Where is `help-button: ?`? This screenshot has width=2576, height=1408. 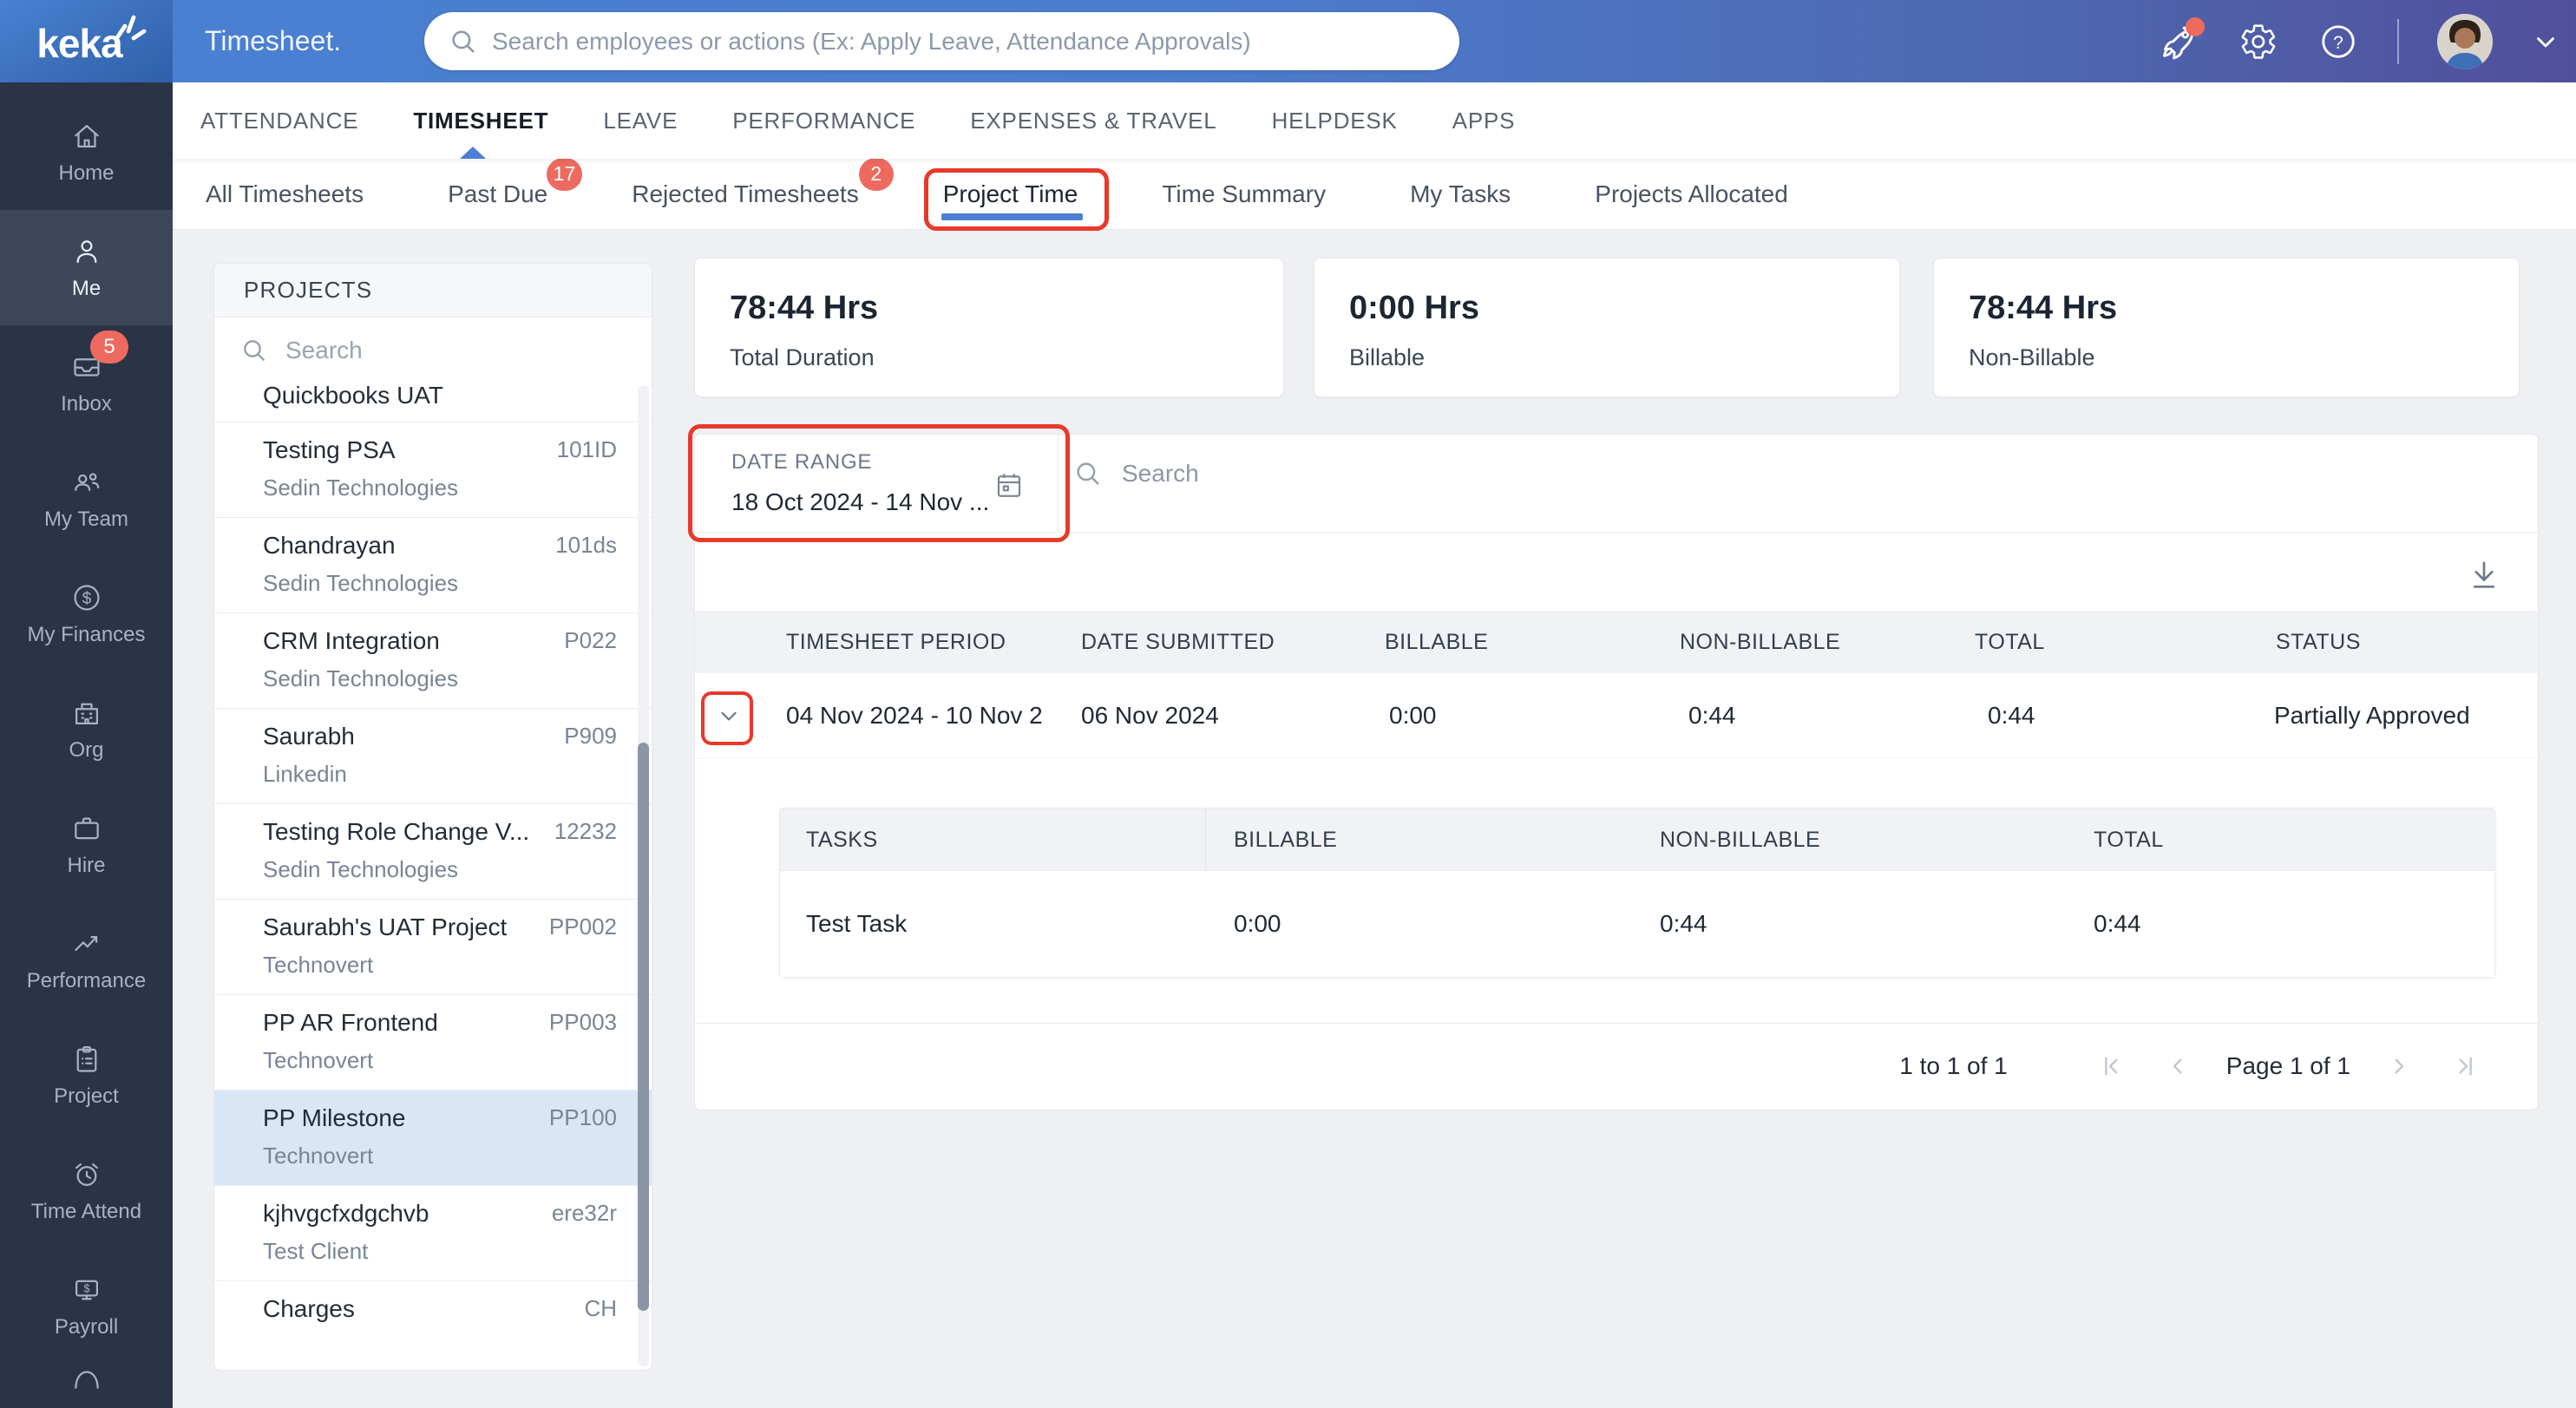 help-button: ? is located at coordinates (2338, 41).